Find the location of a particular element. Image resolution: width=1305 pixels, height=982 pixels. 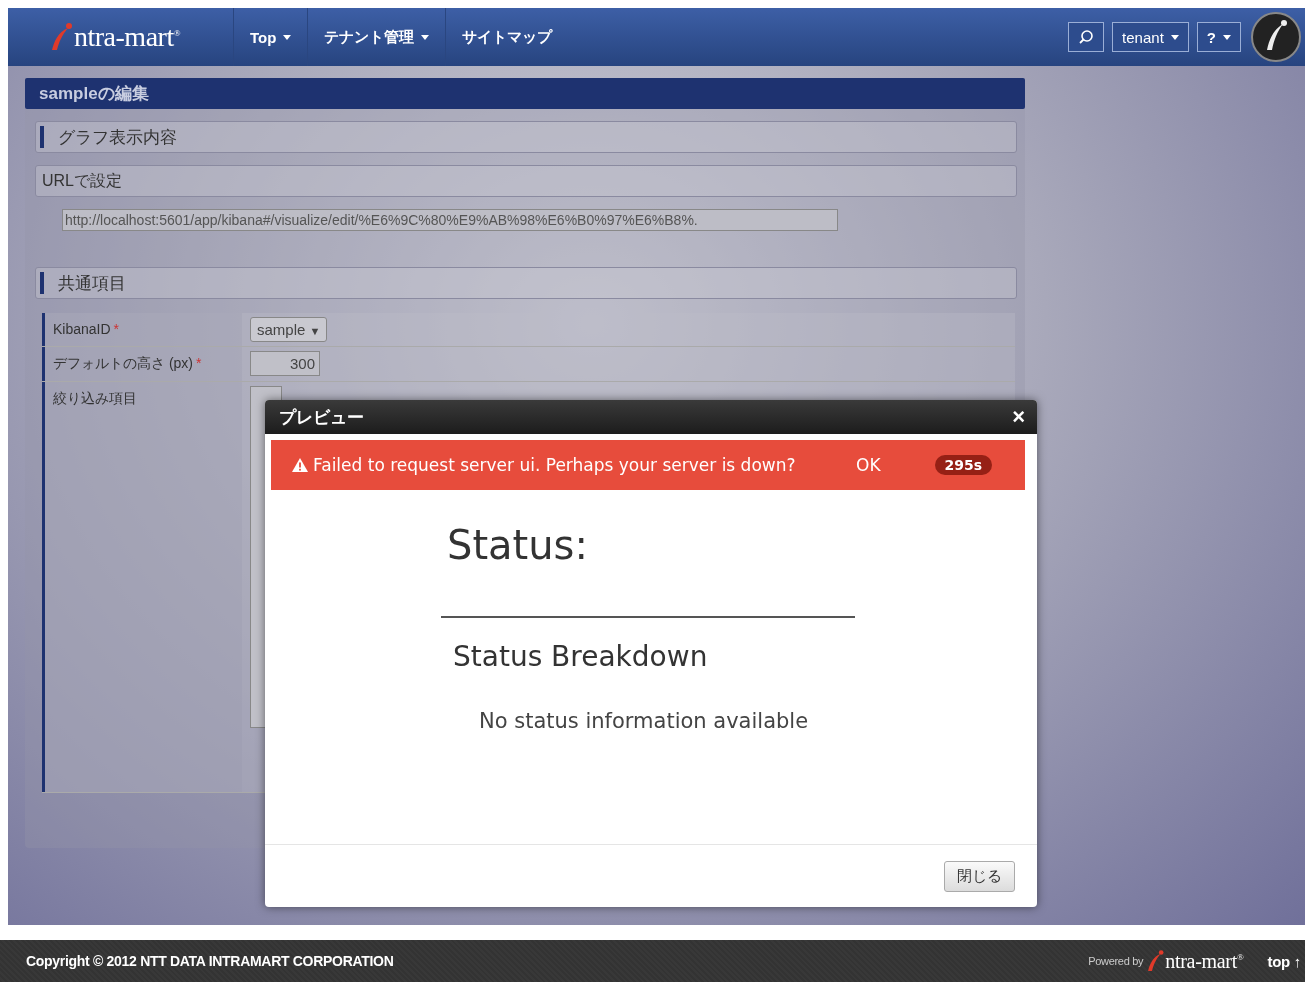

section-heading-text: グラフ表示内容 is located at coordinates (117, 137).